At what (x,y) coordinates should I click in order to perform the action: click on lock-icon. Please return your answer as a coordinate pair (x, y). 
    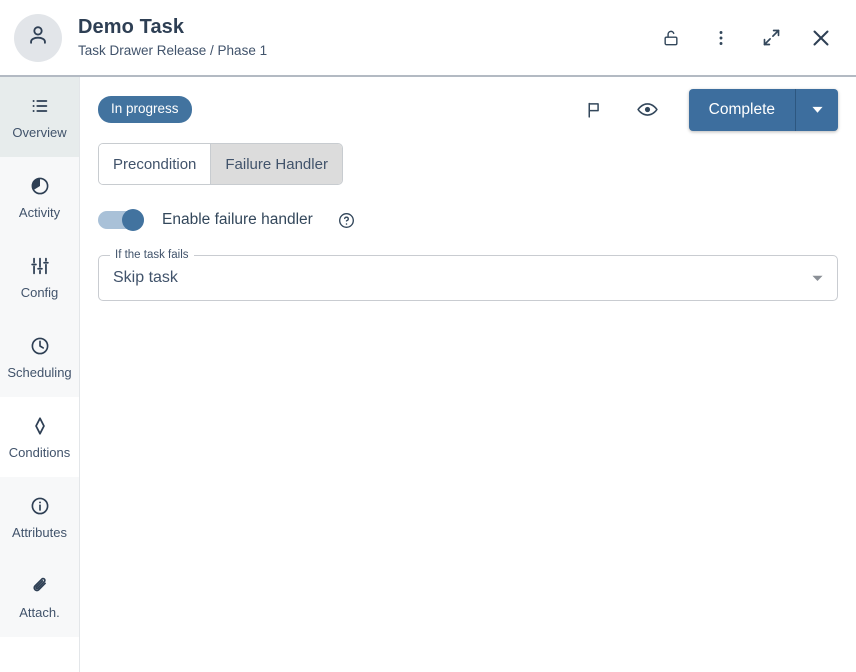
    Looking at the image, I should click on (671, 38).